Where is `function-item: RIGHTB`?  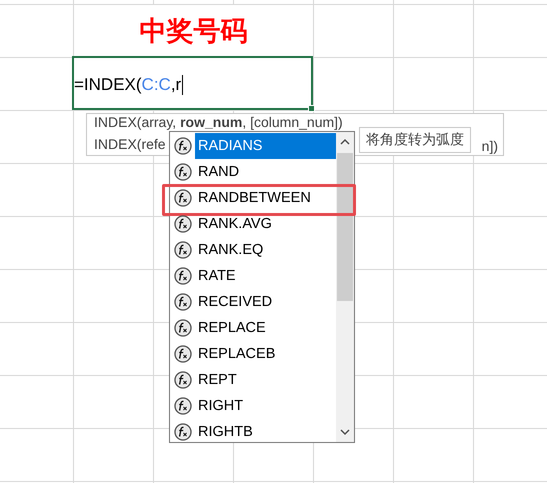
function-item: RIGHTB is located at coordinates (265, 432).